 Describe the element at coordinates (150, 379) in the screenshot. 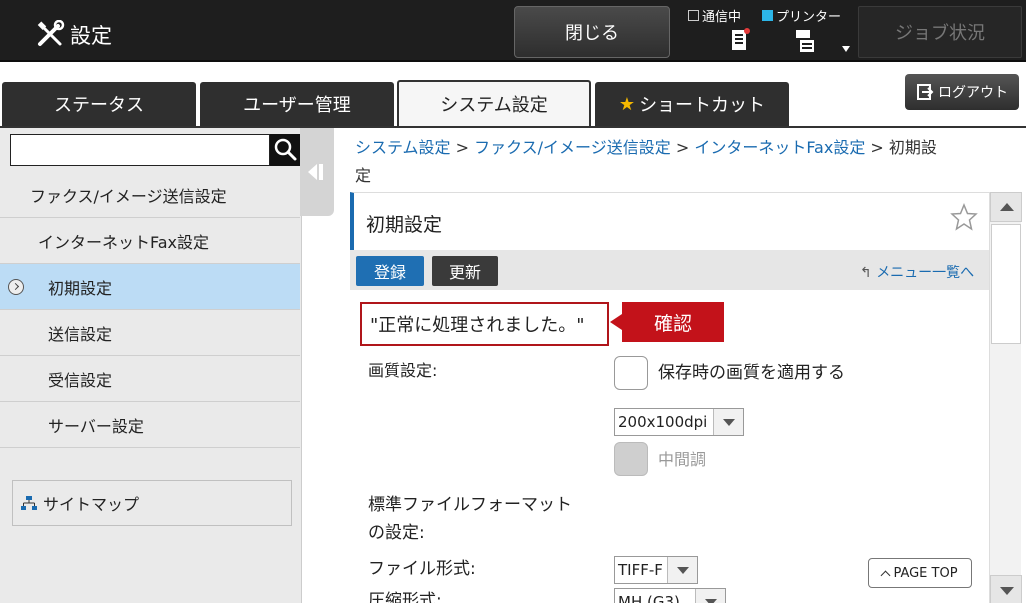

I see `sidebar-item-receive-settings: 受信設定` at that location.